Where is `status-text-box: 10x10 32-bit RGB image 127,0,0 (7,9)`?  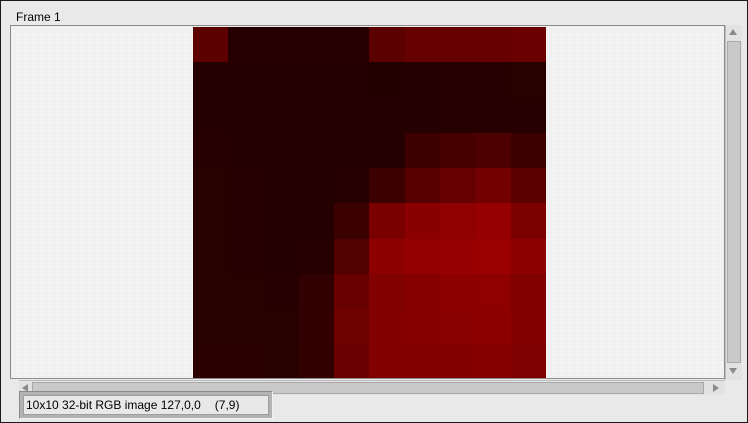
status-text-box: 10x10 32-bit RGB image 127,0,0 (7,9) is located at coordinates (146, 405).